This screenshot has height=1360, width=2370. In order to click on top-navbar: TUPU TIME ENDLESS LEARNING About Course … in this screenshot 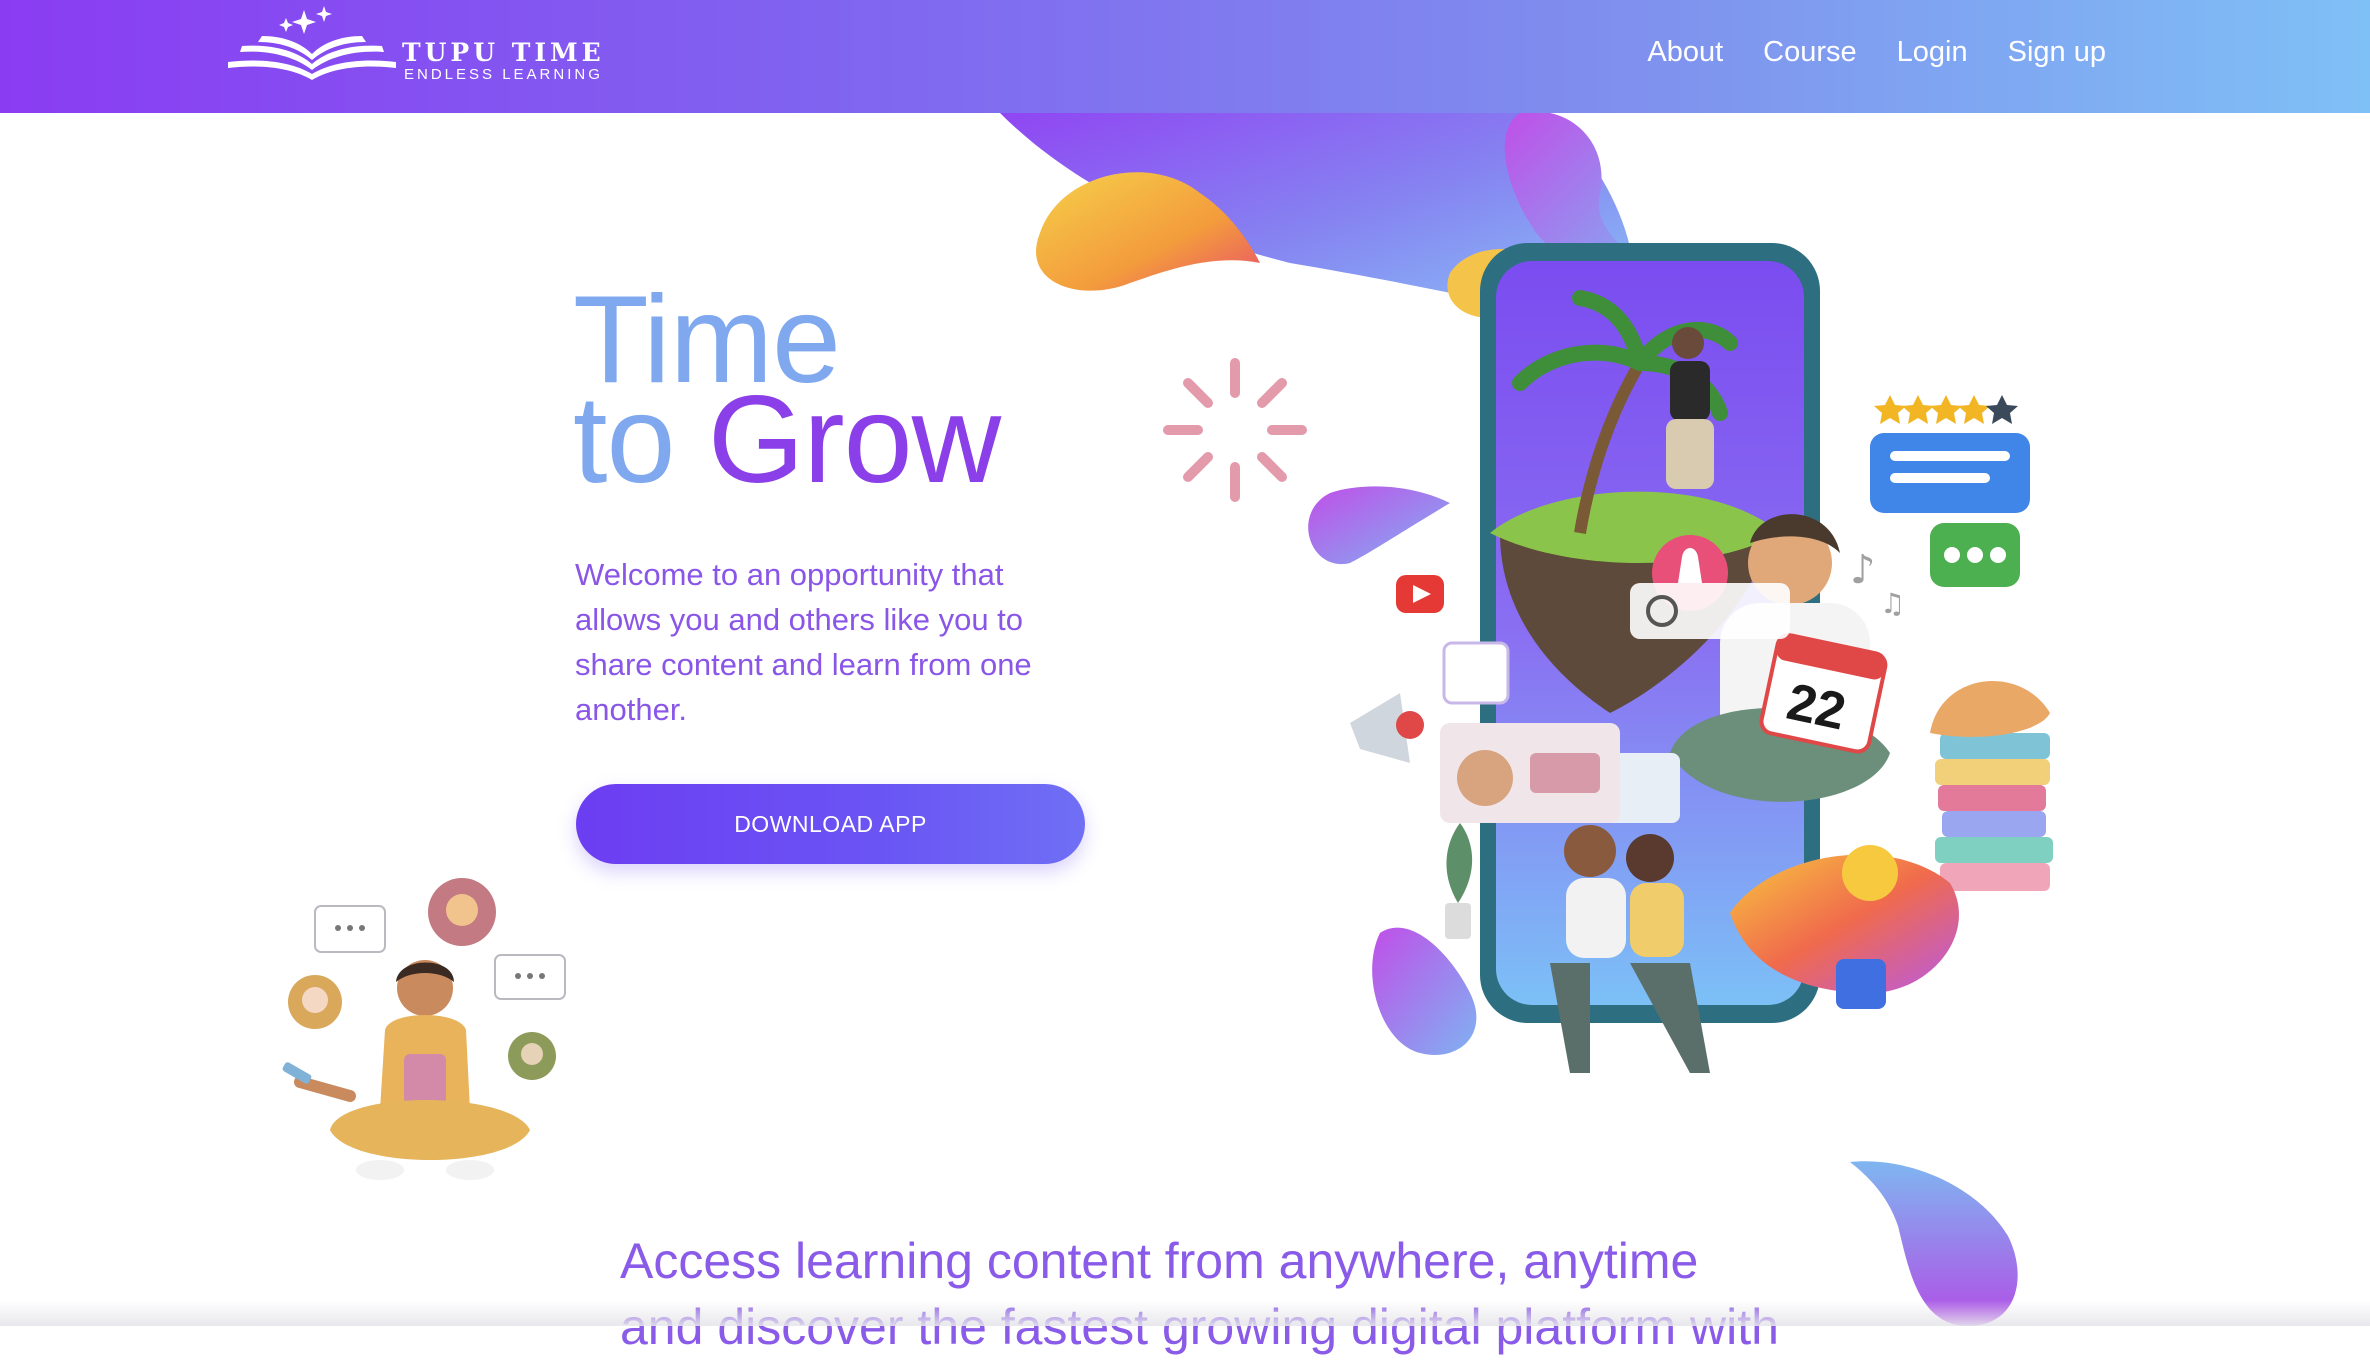, I will do `click(1185, 56)`.